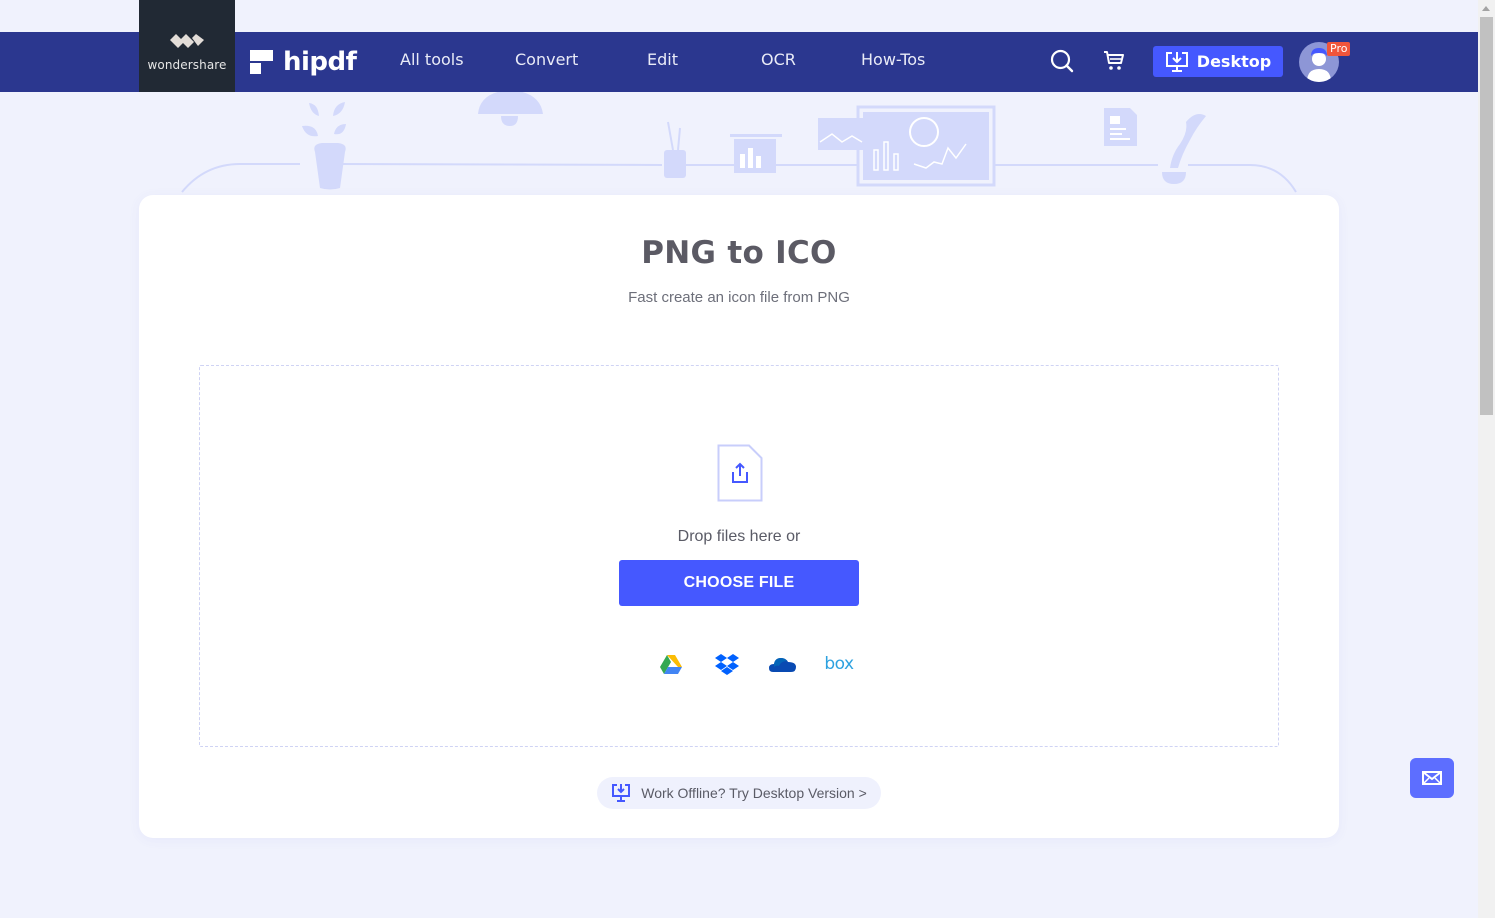 The height and width of the screenshot is (918, 1495). I want to click on pro-badge: Pro, so click(1339, 49).